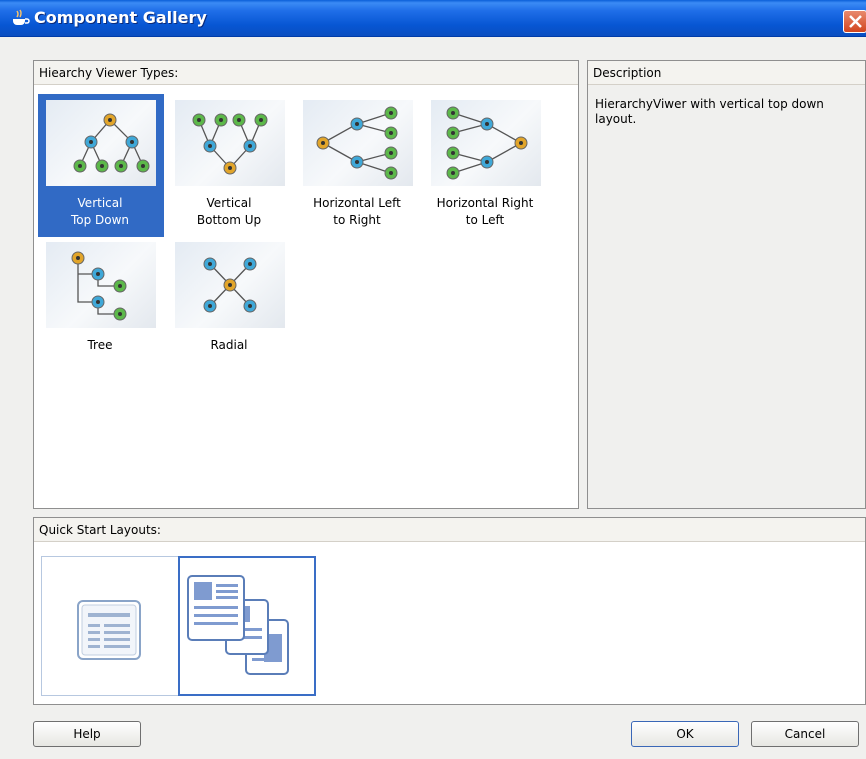 Image resolution: width=866 pixels, height=759 pixels. I want to click on type-item-vertical-bottom-up: Vertical Bottom Up, so click(229, 165).